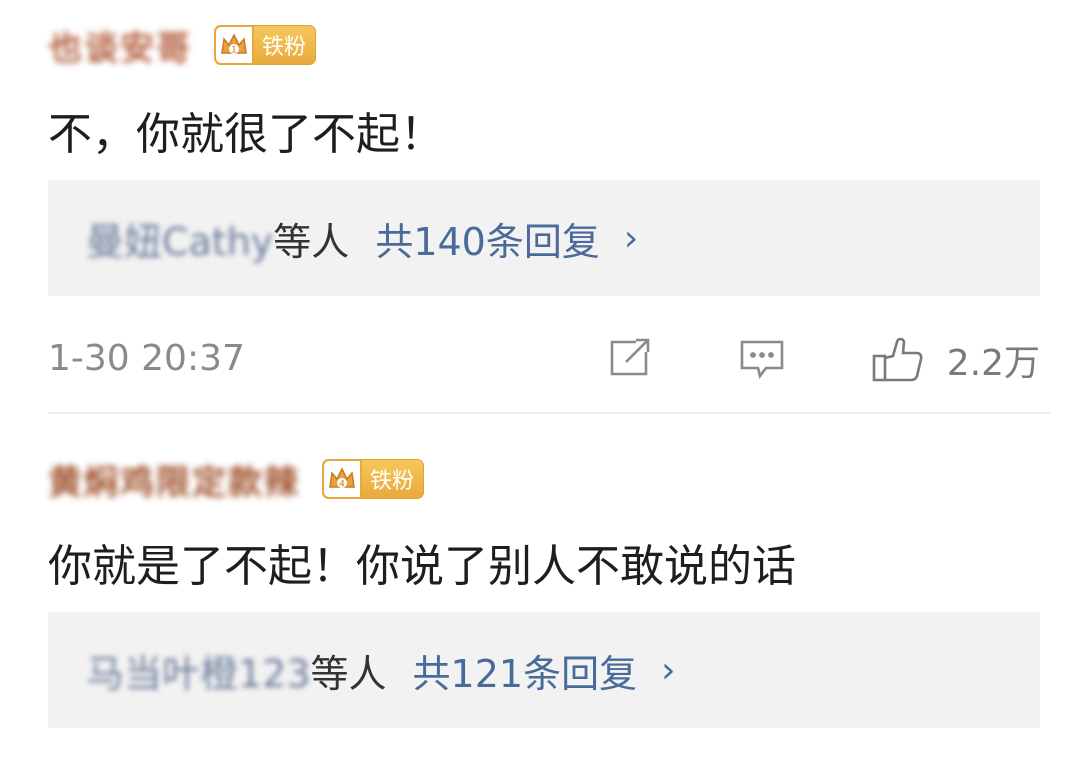 This screenshot has width=1080, height=773. I want to click on reply-preview: 马当叶橙123 等人 共121条回复 ›, so click(544, 670).